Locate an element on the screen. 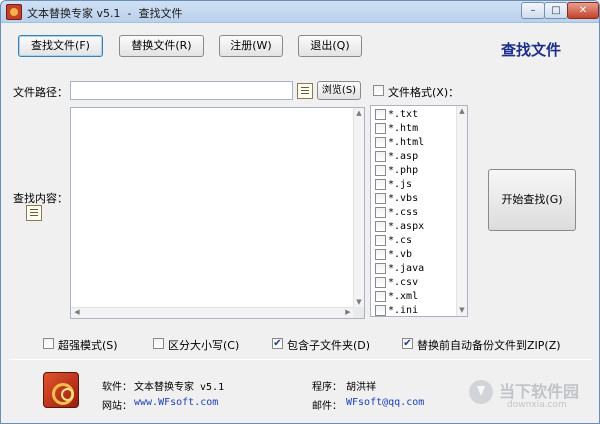  list-scroll-up-icon: ▲ is located at coordinates (462, 111).